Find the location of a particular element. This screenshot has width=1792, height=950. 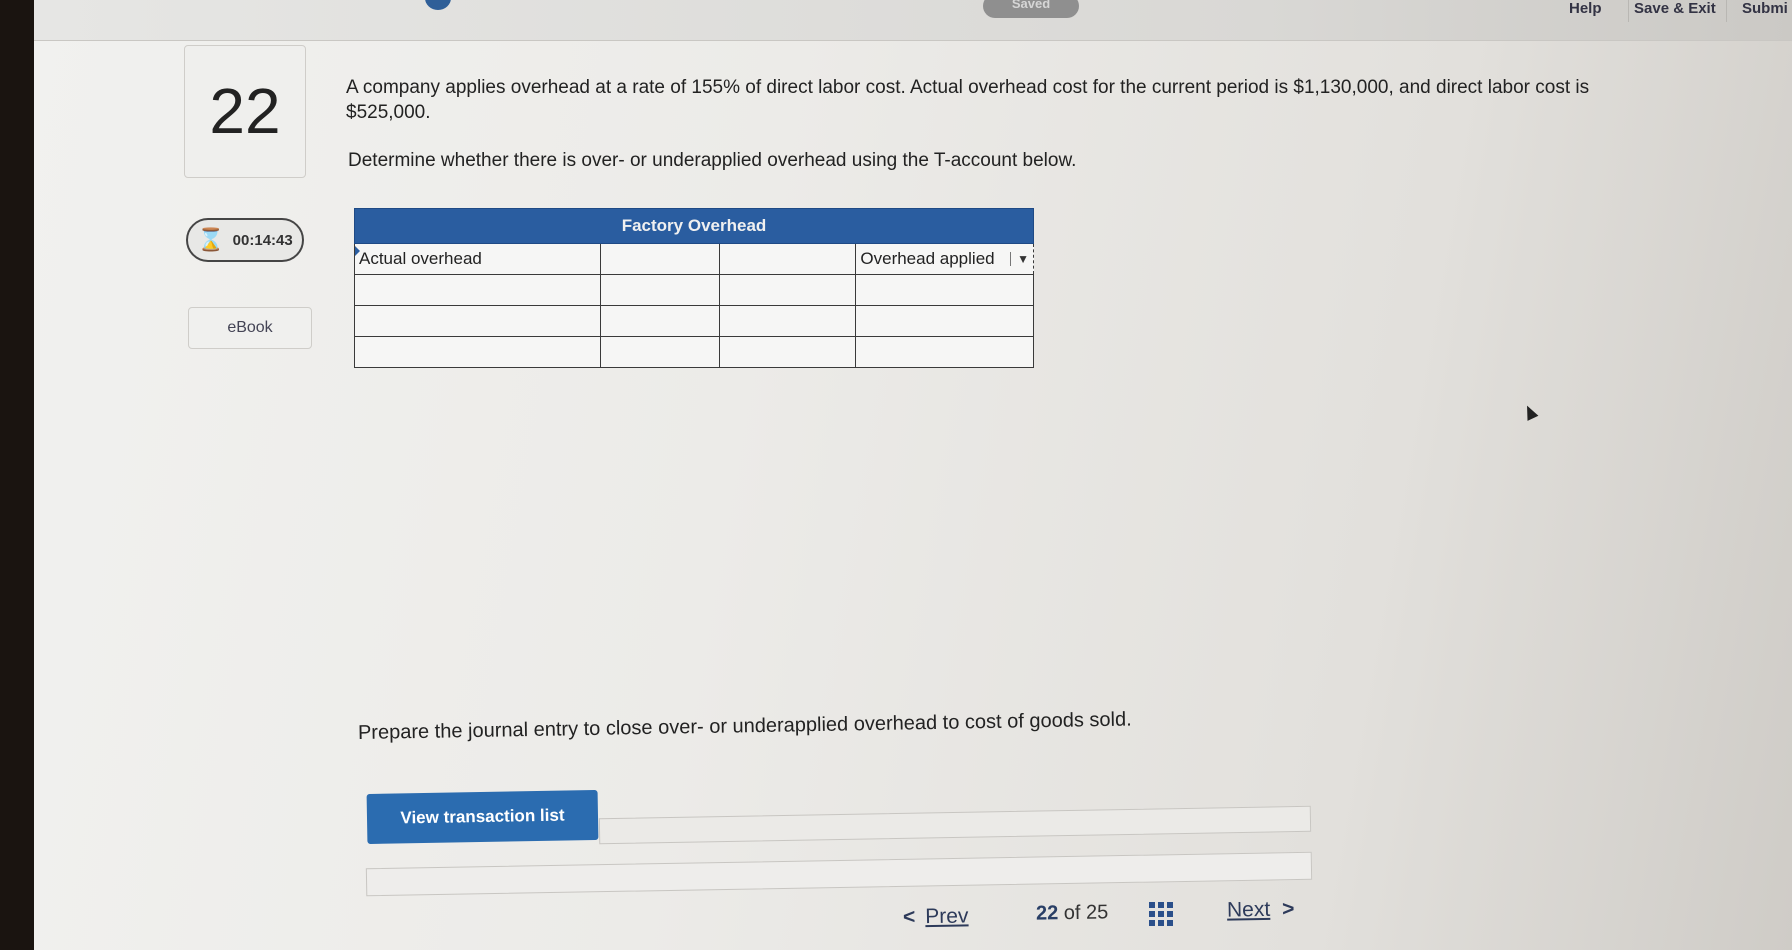

grid-icon is located at coordinates (1161, 914).